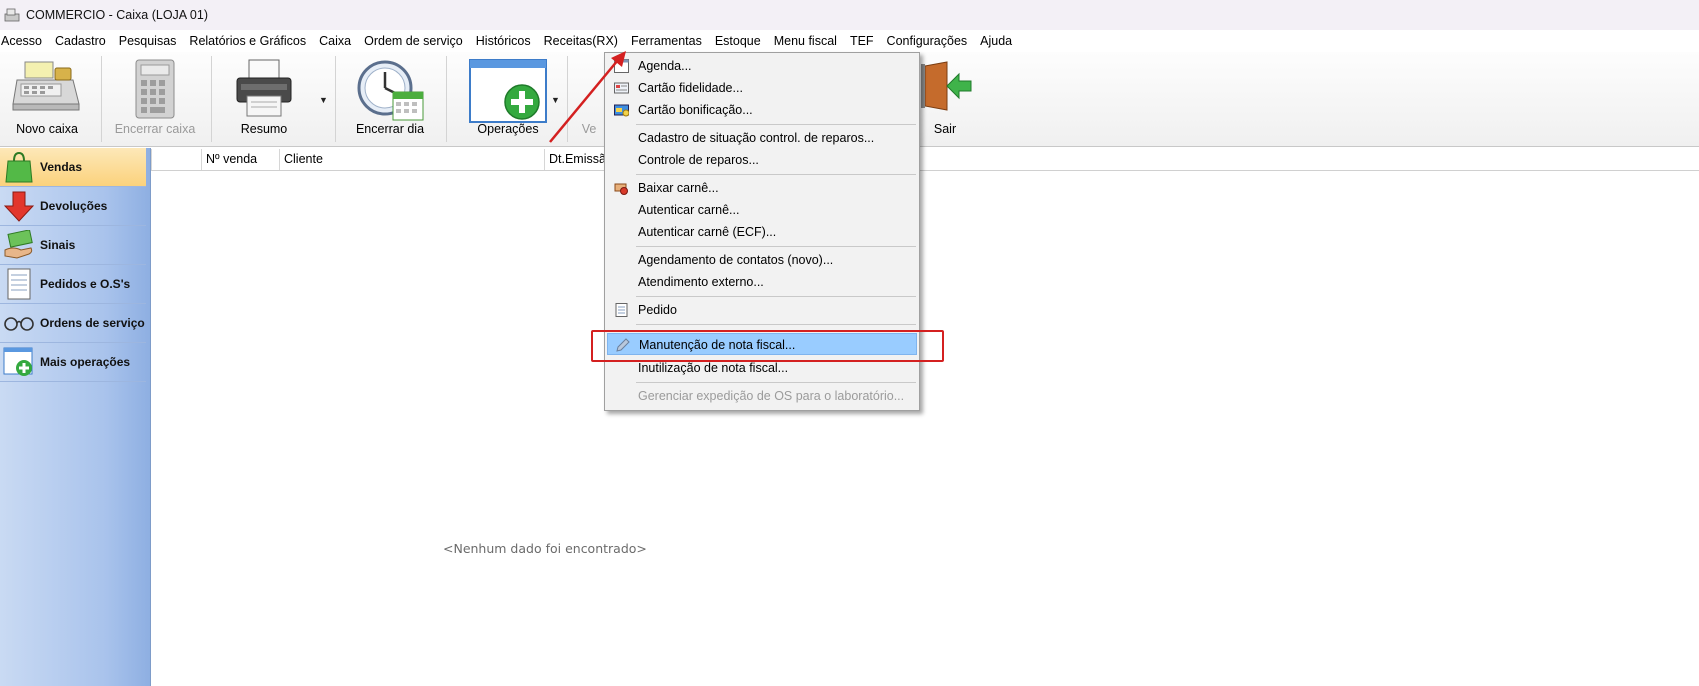  I want to click on partial-toolbar-label: Ve, so click(589, 129).